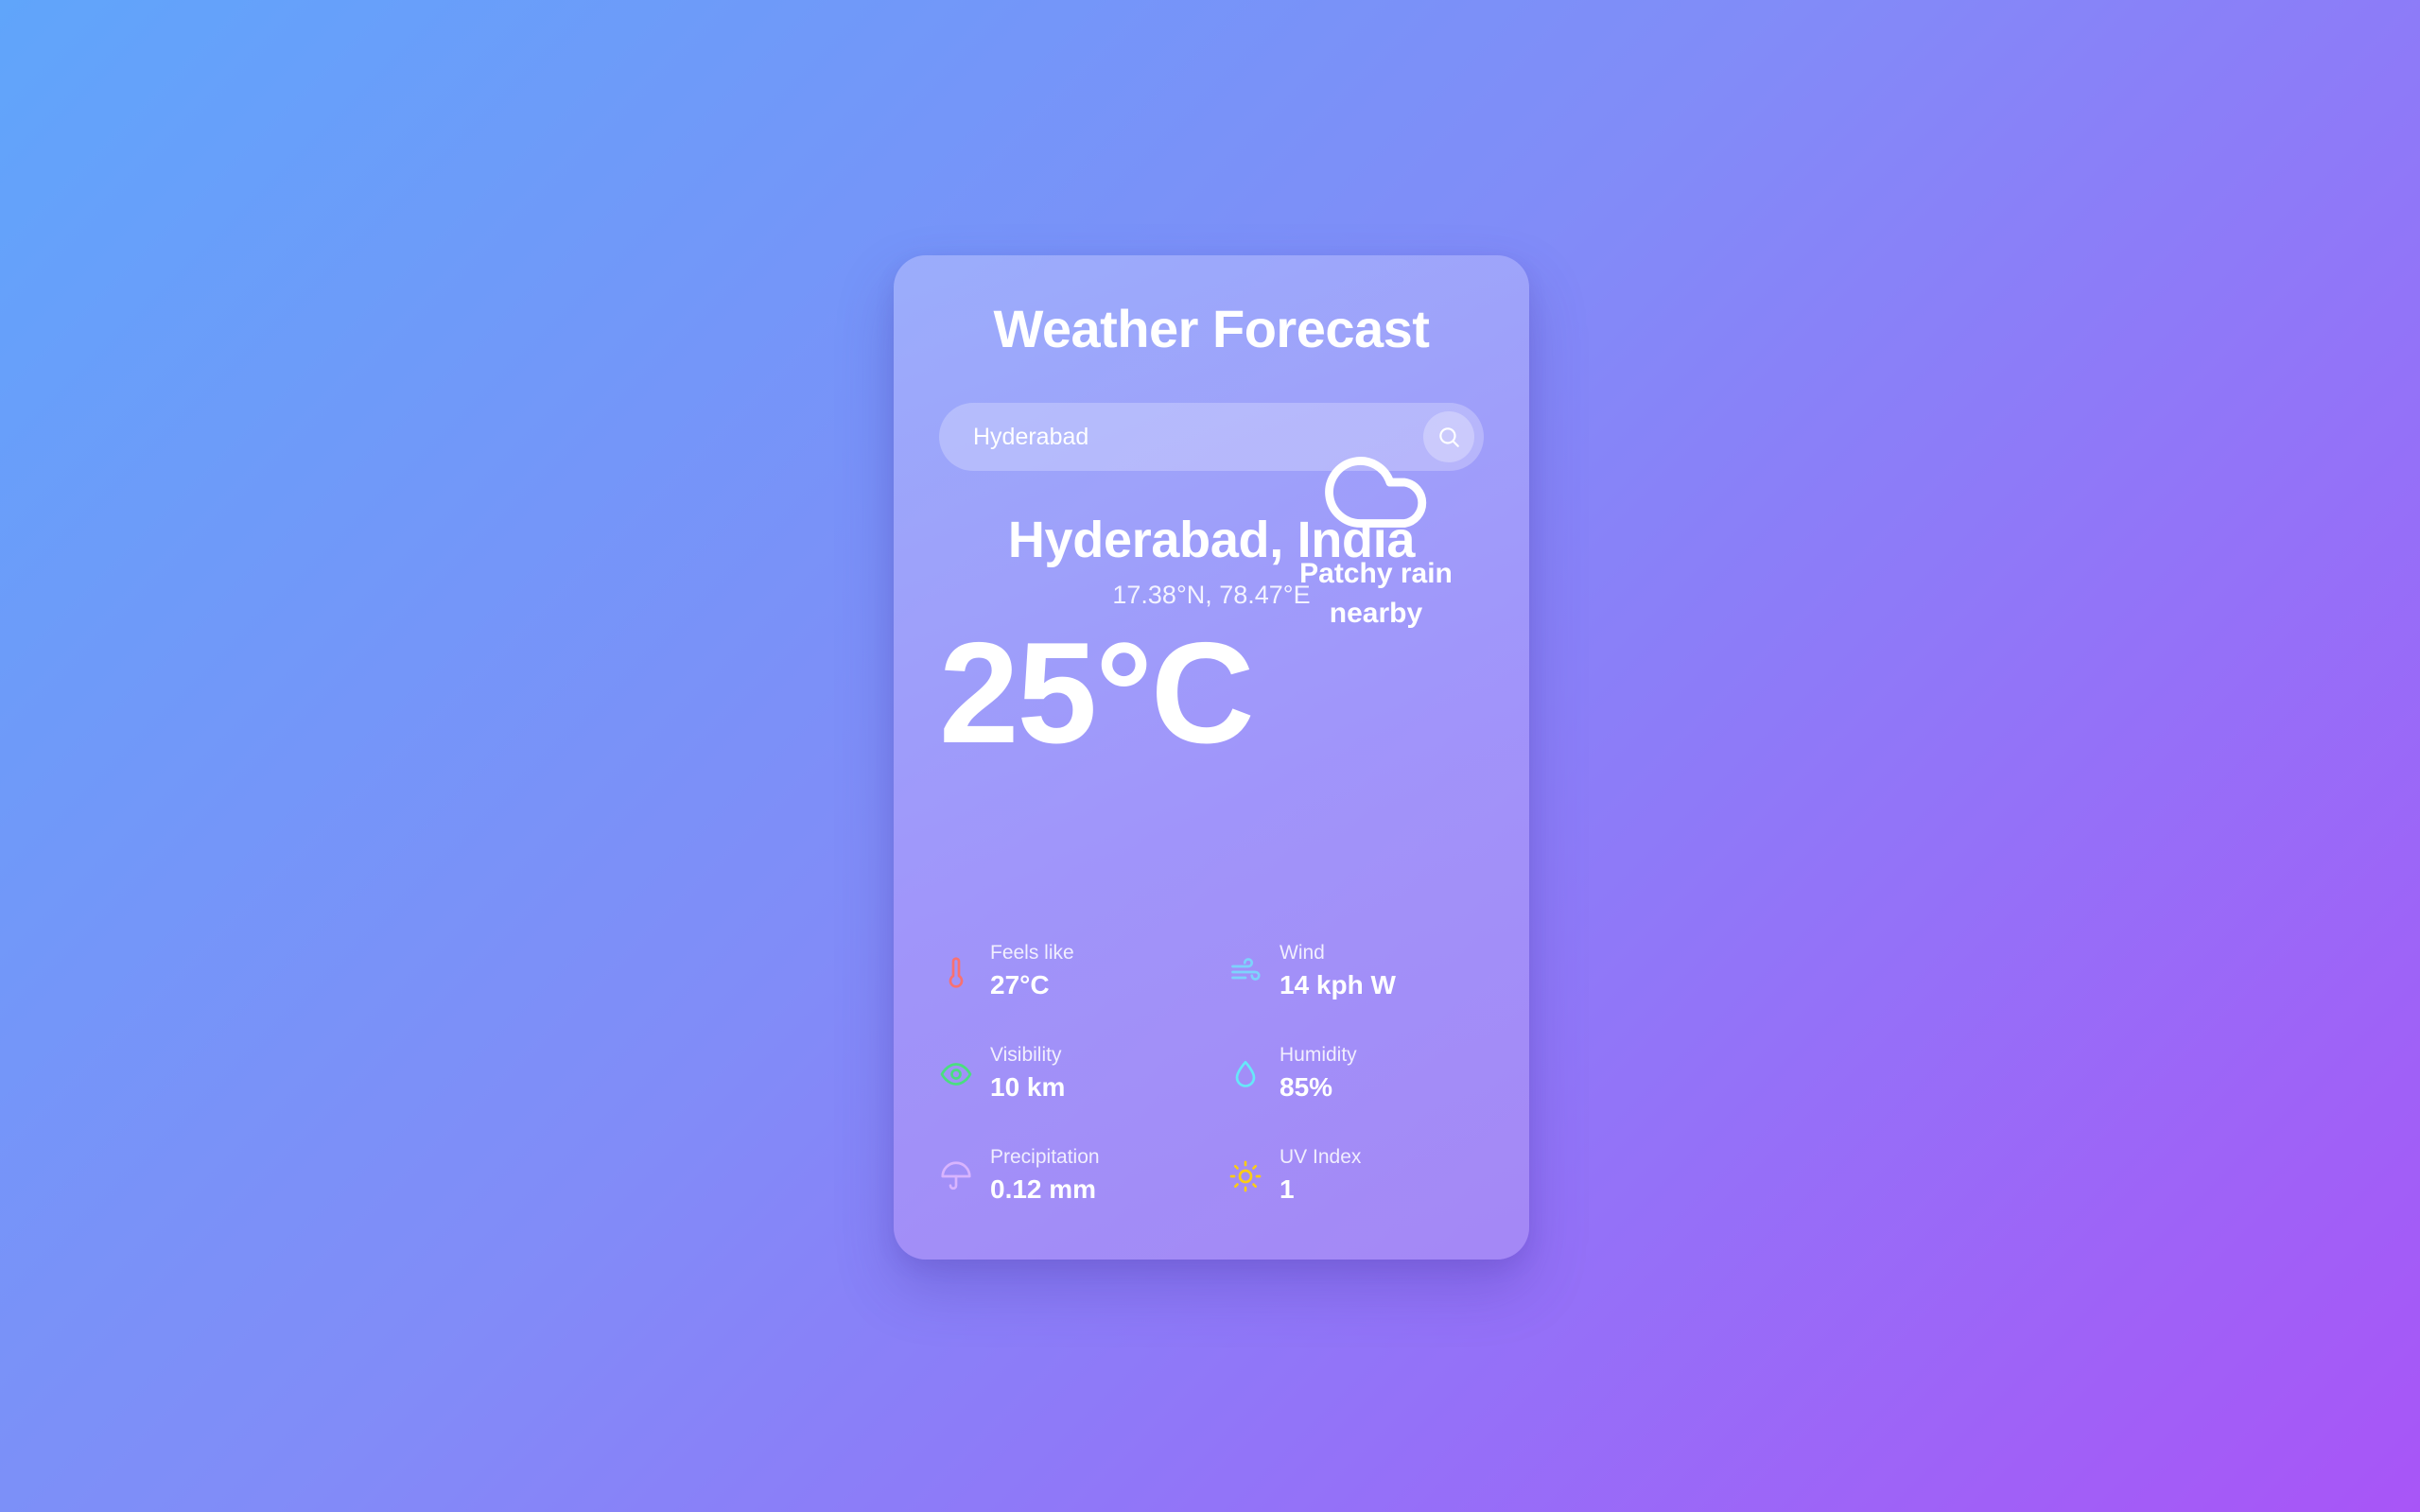 Image resolution: width=2420 pixels, height=1512 pixels. I want to click on detail-precipitation: Precipitation 0.12 mm, so click(1071, 1182).